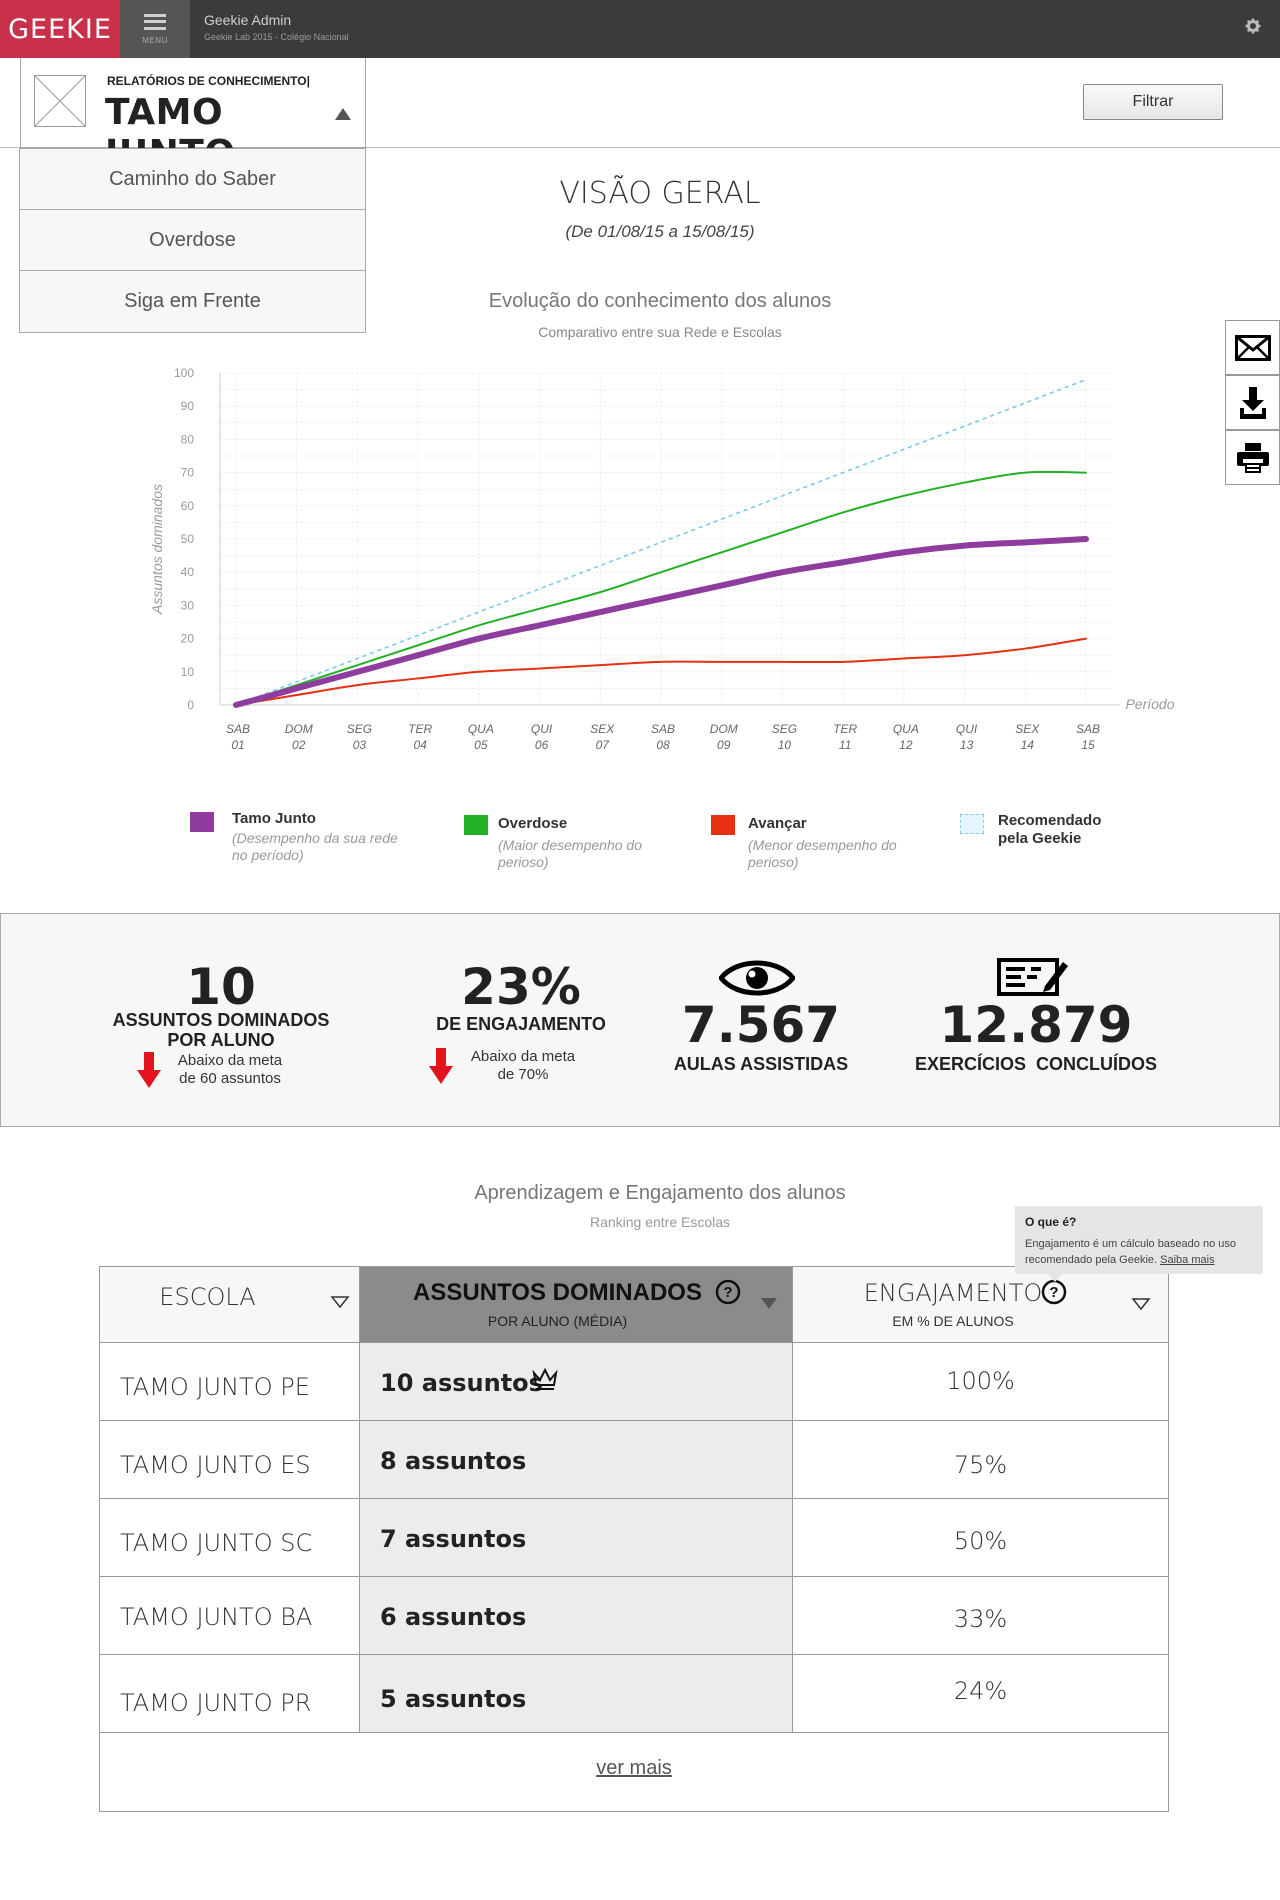 Image resolution: width=1280 pixels, height=1900 pixels. Describe the element at coordinates (785, 745) in the screenshot. I see `x-tick-label: 10` at that location.